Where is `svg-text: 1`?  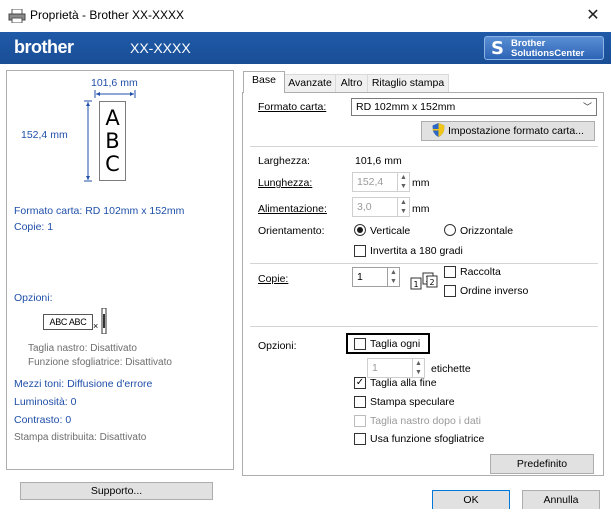
svg-text: 1 is located at coordinates (416, 284).